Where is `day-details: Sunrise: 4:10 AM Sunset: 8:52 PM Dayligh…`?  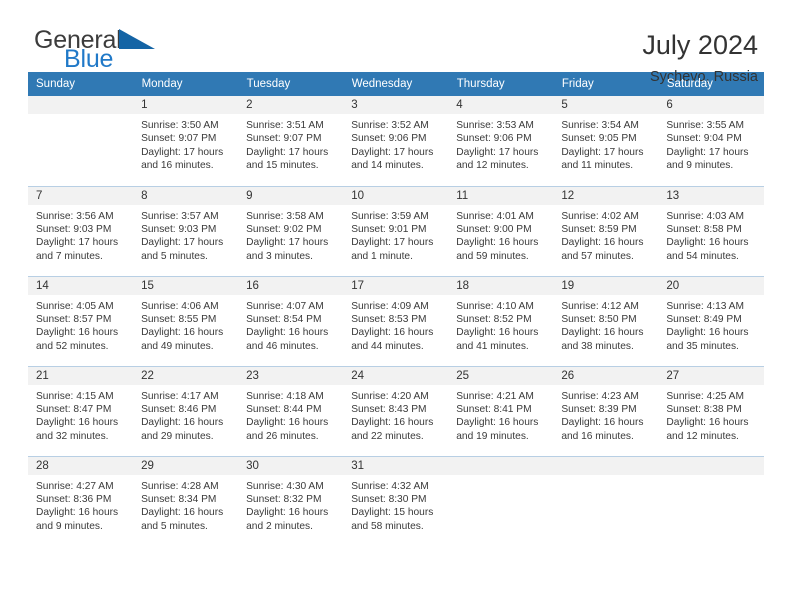
day-details: Sunrise: 4:10 AM Sunset: 8:52 PM Dayligh… is located at coordinates (500, 324).